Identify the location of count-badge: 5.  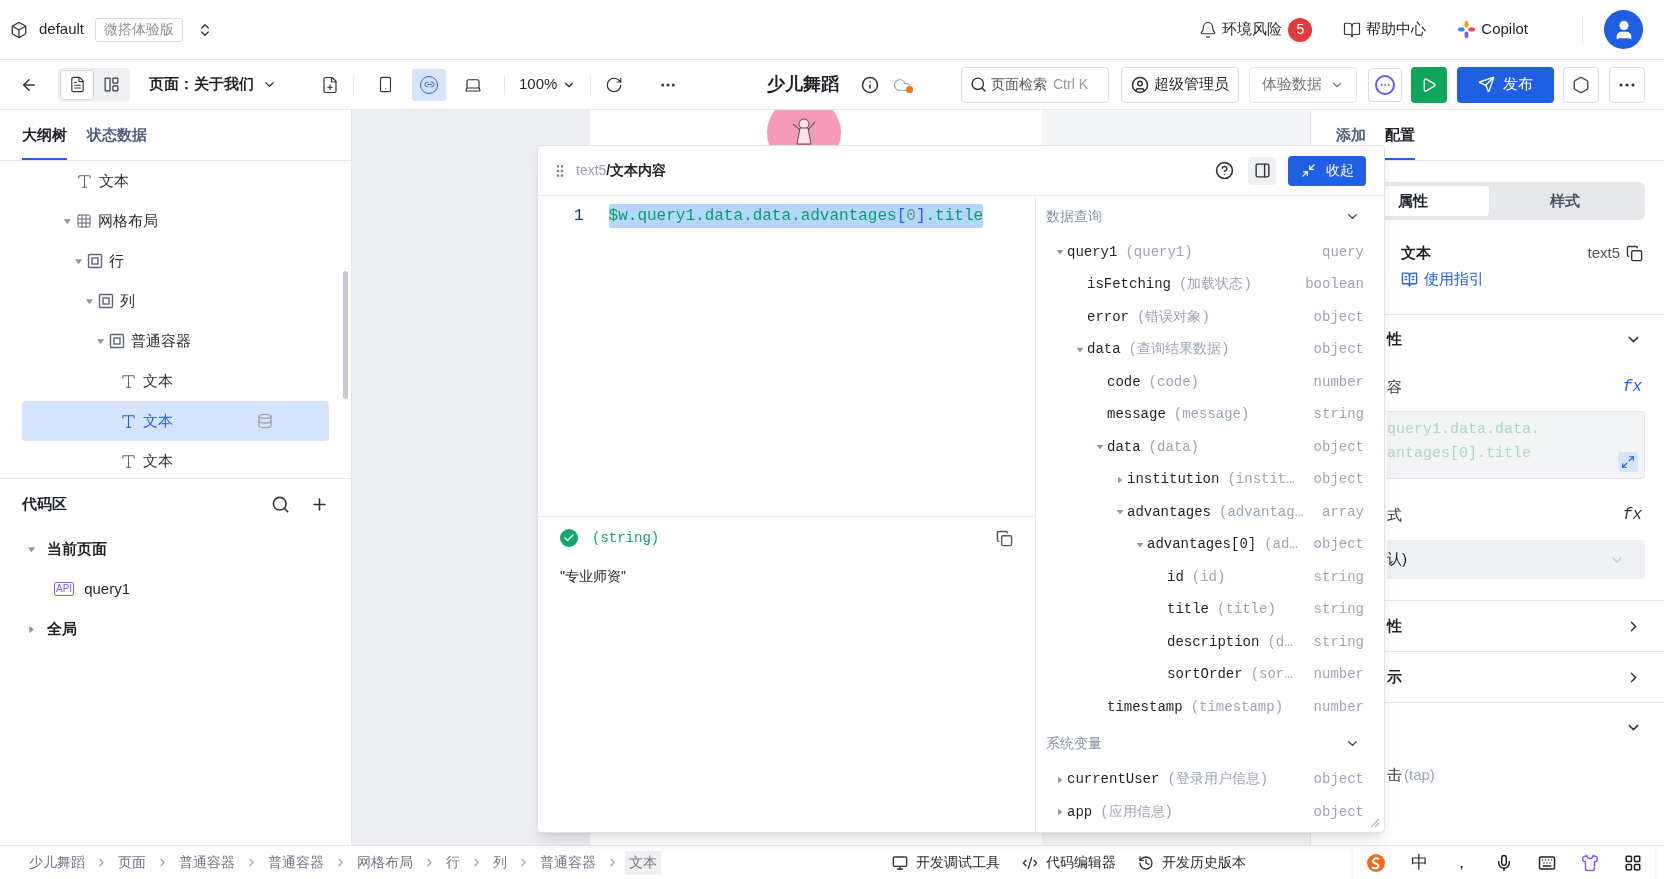
(1300, 29).